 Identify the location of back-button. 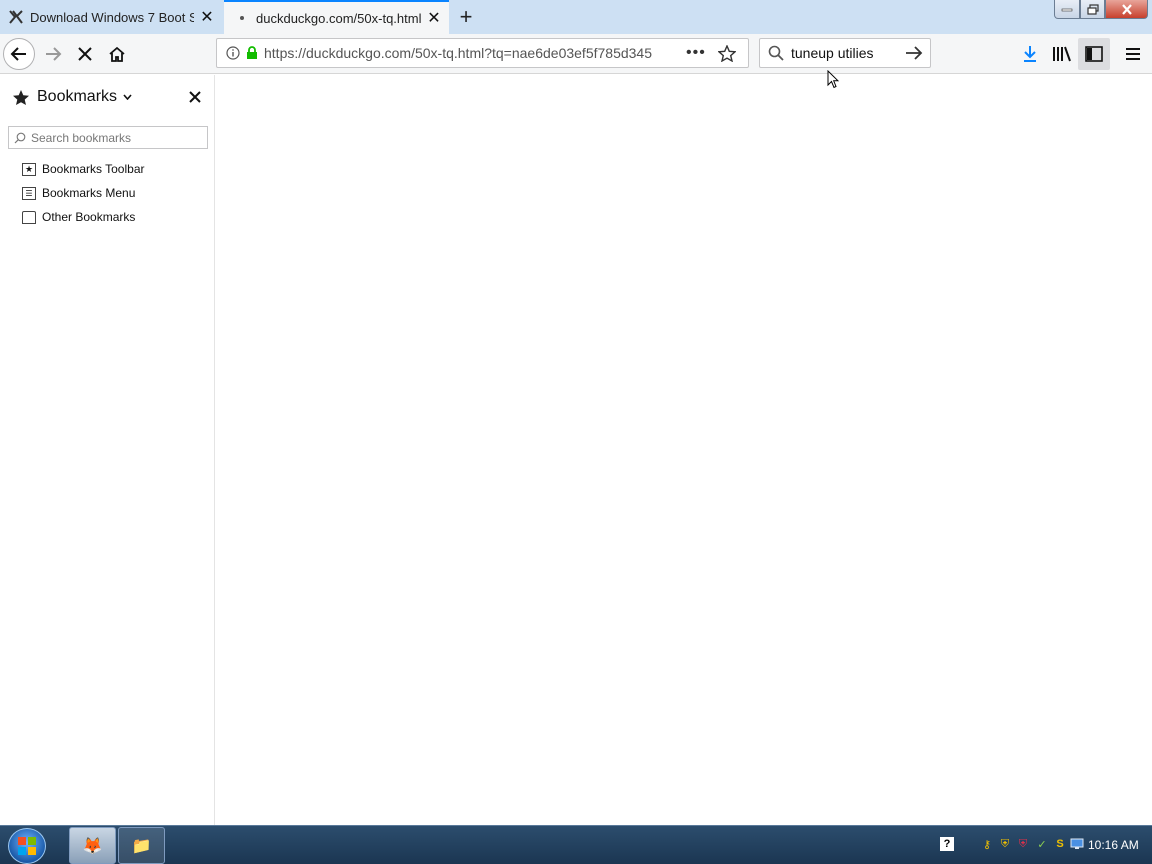
(19, 54).